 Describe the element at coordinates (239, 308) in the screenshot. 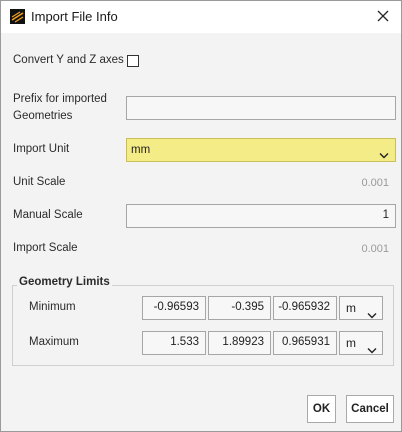

I see `minimum-y-input: -0.395` at that location.